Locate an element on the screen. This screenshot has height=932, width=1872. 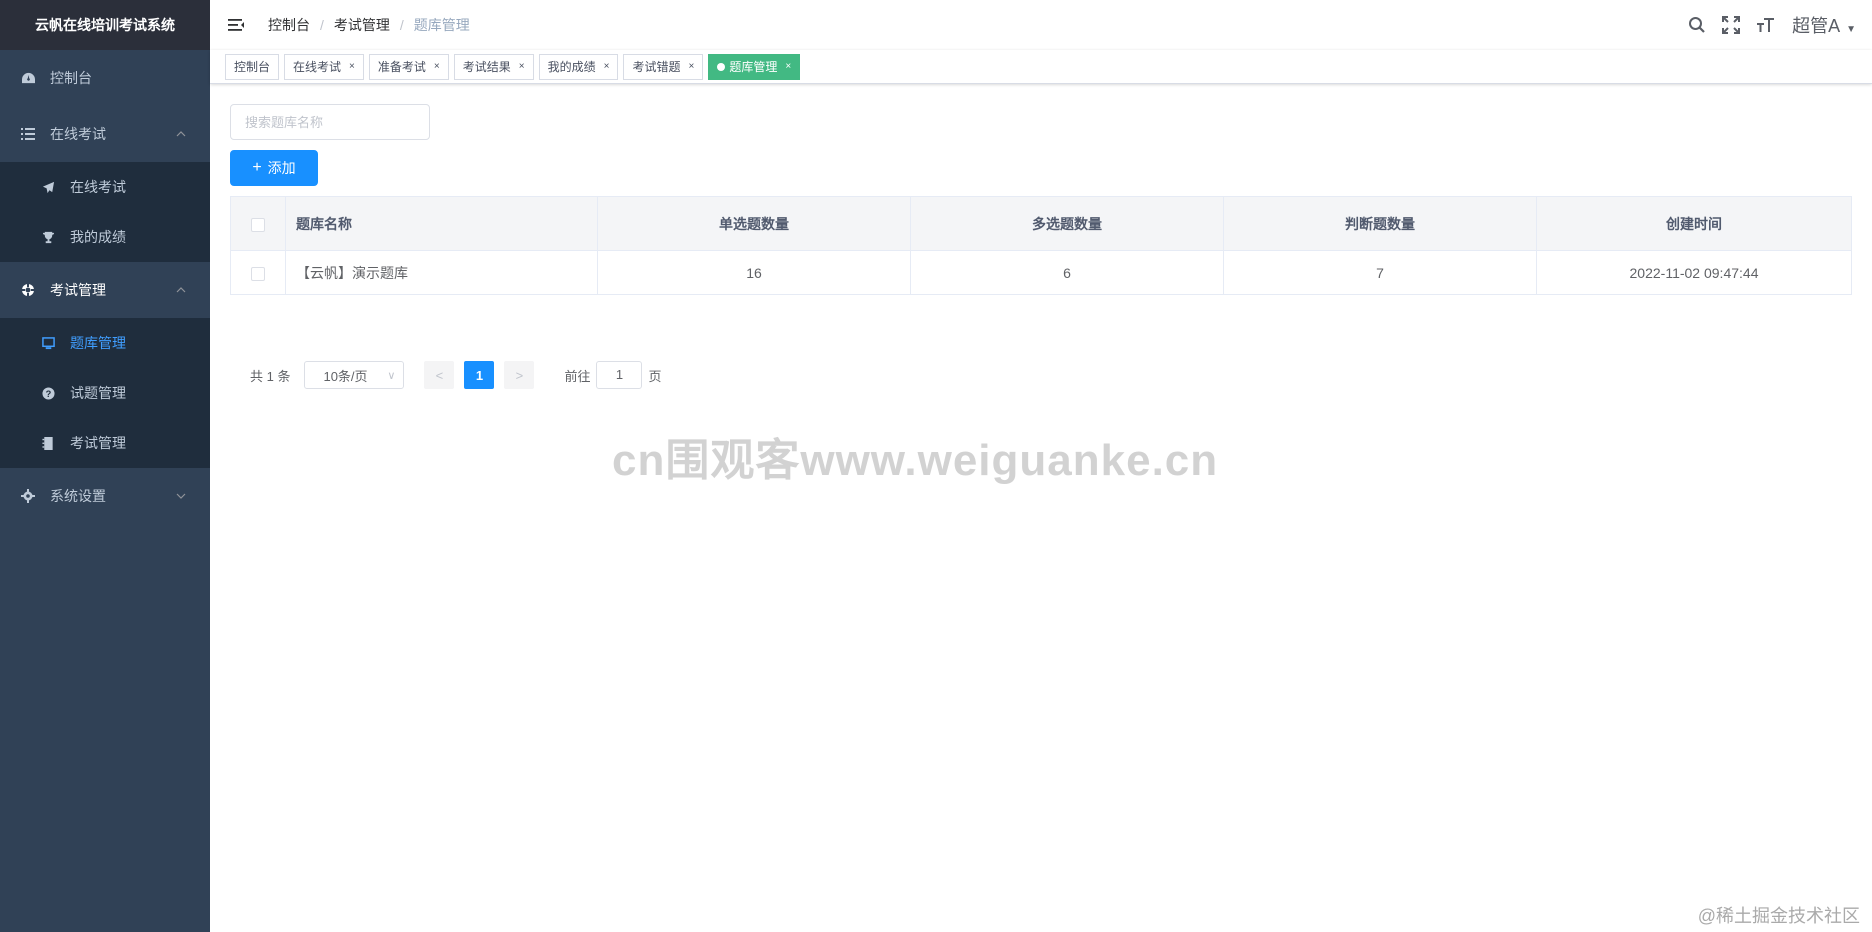
tag-dashboard: 控制台 is located at coordinates (252, 66).